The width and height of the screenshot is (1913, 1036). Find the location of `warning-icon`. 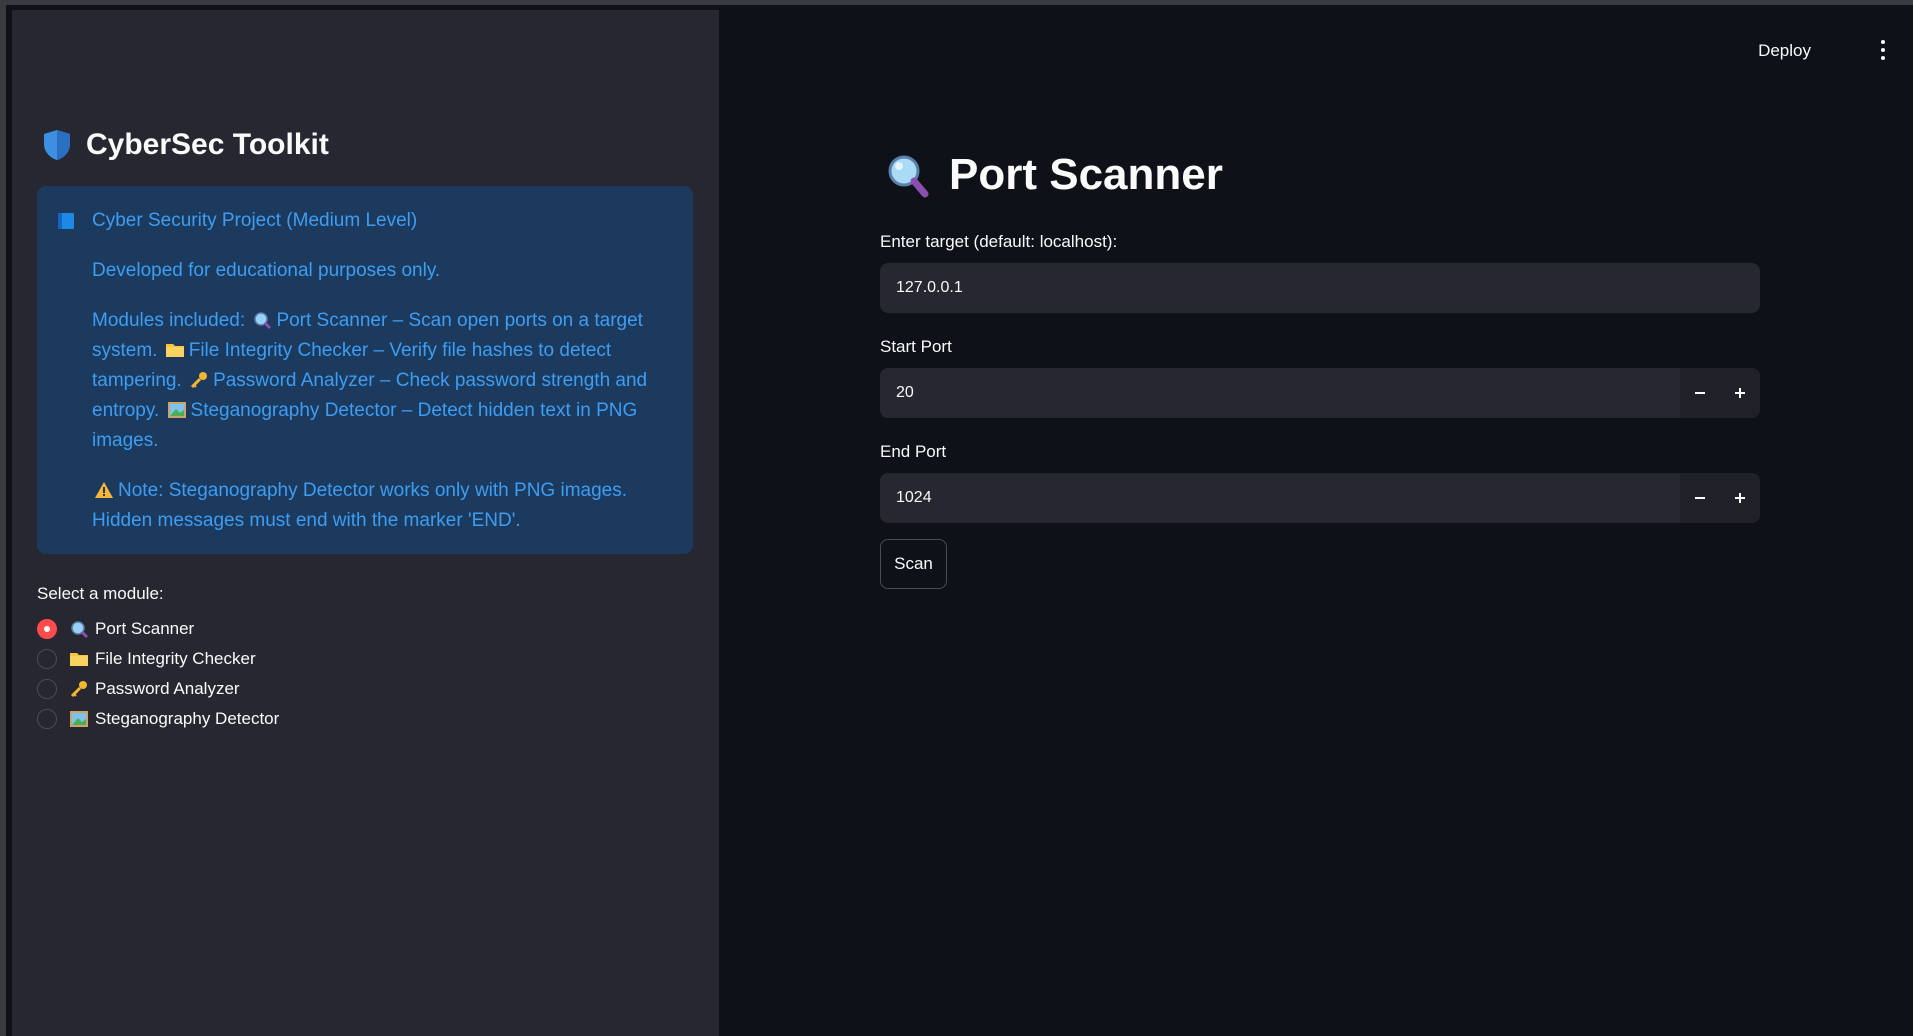

warning-icon is located at coordinates (104, 490).